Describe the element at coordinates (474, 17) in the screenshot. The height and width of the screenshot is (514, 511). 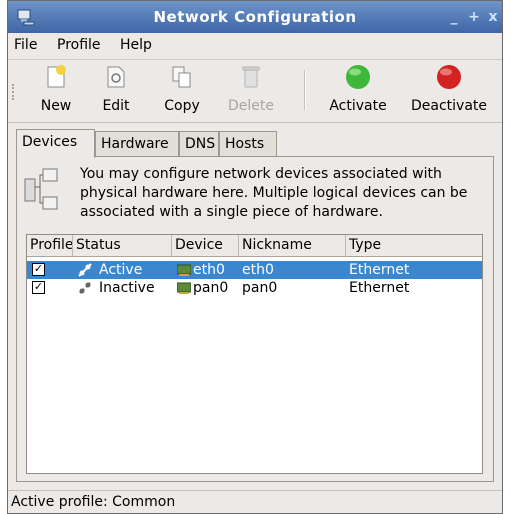
I see `maximize-button: +` at that location.